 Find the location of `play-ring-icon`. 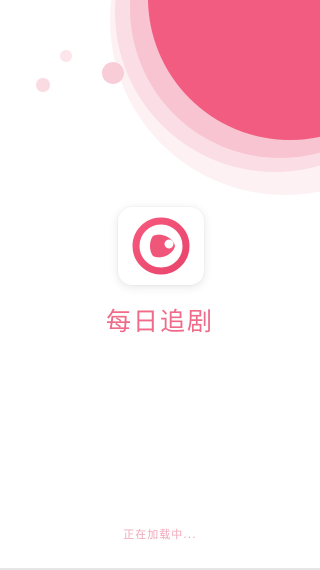

play-ring-icon is located at coordinates (161, 246).